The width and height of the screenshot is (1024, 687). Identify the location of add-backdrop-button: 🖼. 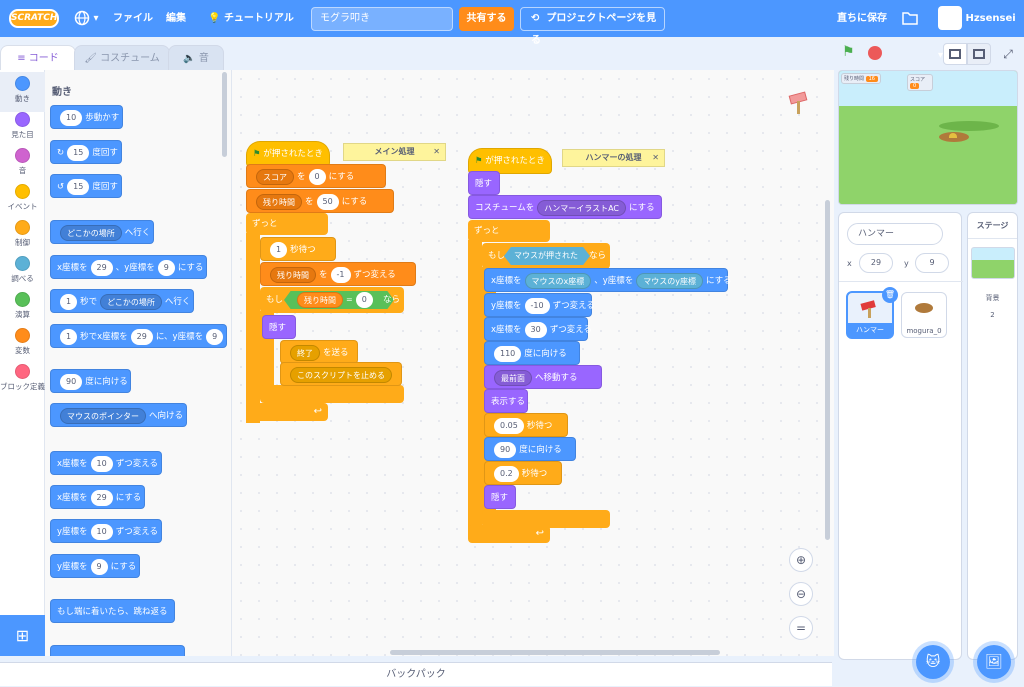
(994, 662).